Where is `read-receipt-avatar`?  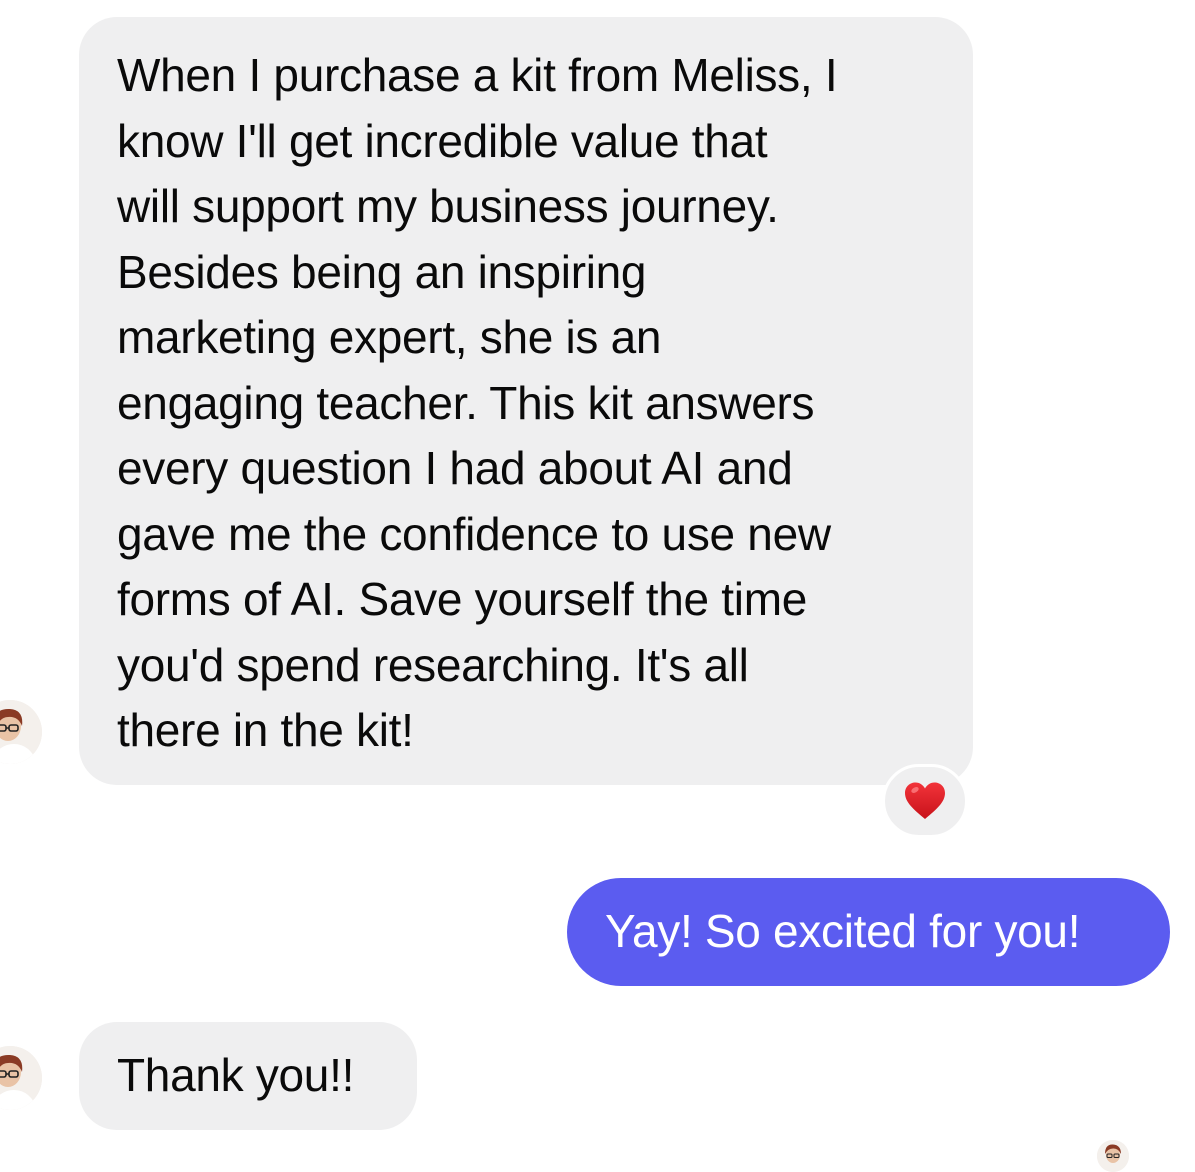
read-receipt-avatar is located at coordinates (1113, 1156).